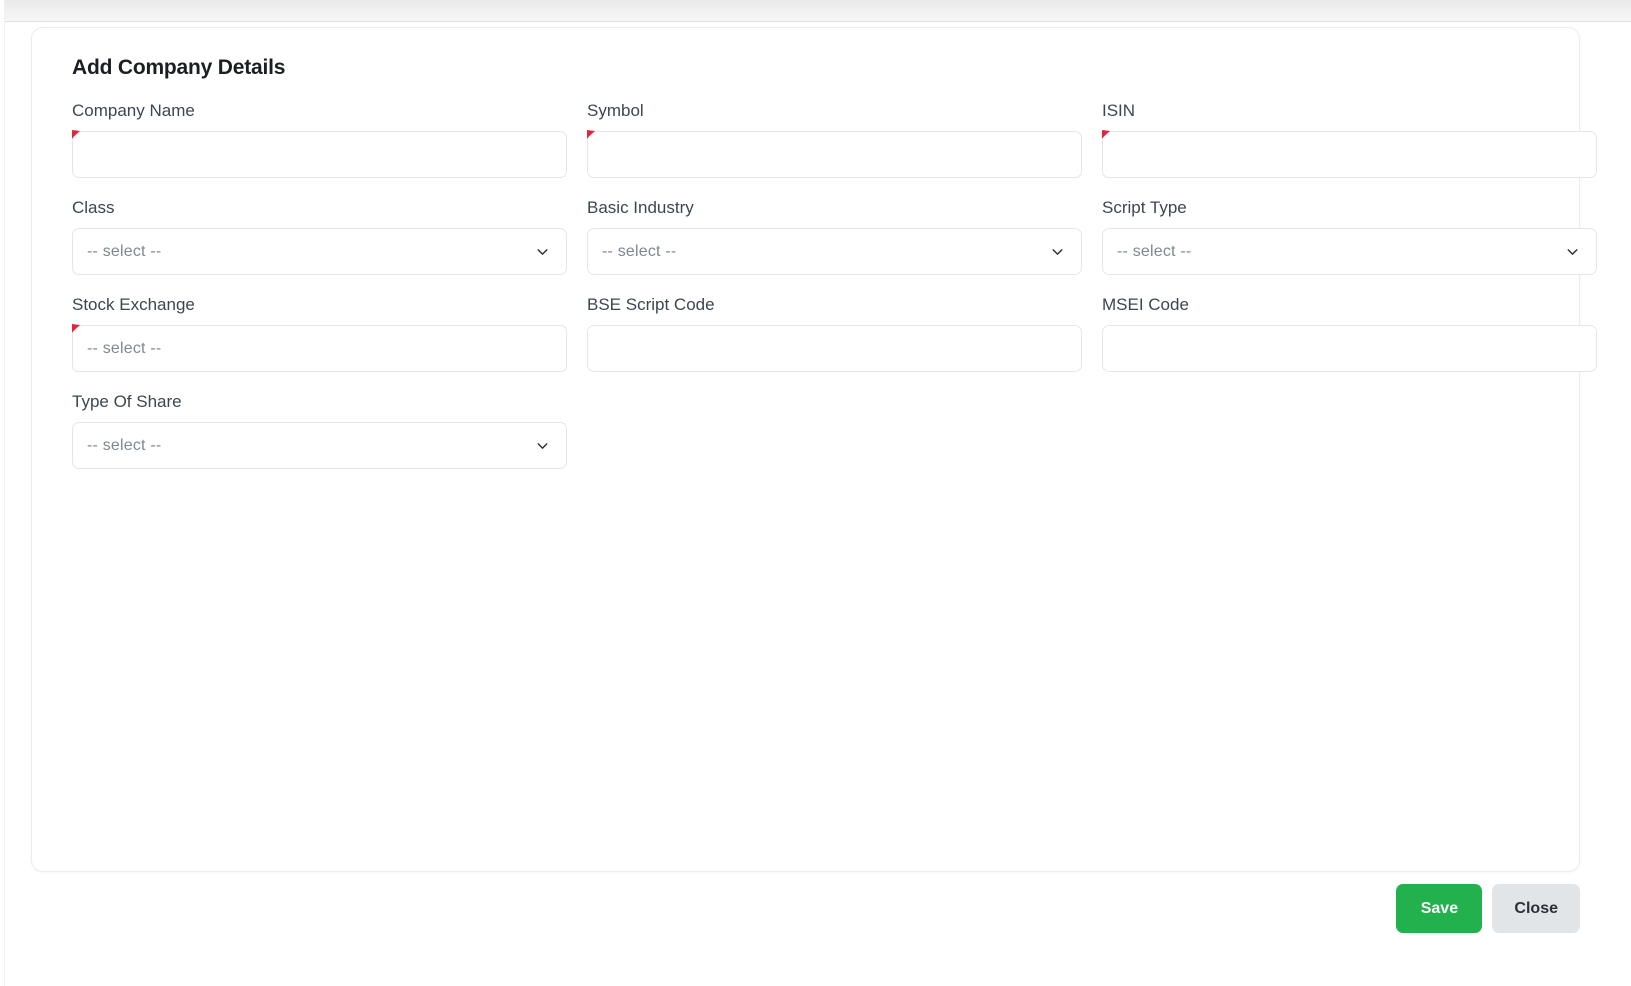 Image resolution: width=1631 pixels, height=986 pixels. I want to click on field-company-name: Company Name, so click(319, 138).